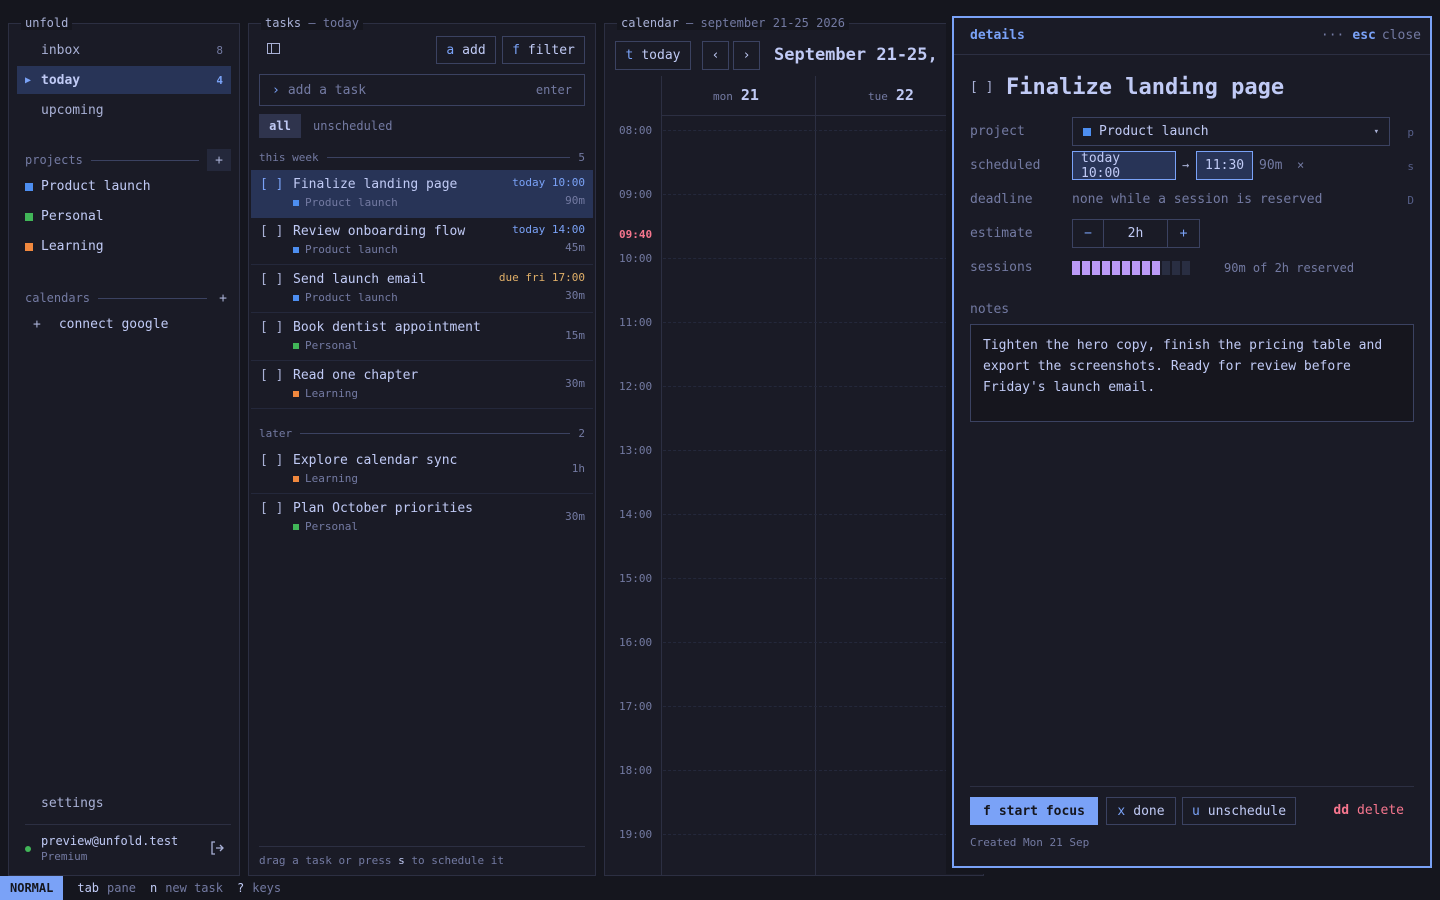  What do you see at coordinates (715, 55) in the screenshot?
I see `previous-week-button: ‹` at bounding box center [715, 55].